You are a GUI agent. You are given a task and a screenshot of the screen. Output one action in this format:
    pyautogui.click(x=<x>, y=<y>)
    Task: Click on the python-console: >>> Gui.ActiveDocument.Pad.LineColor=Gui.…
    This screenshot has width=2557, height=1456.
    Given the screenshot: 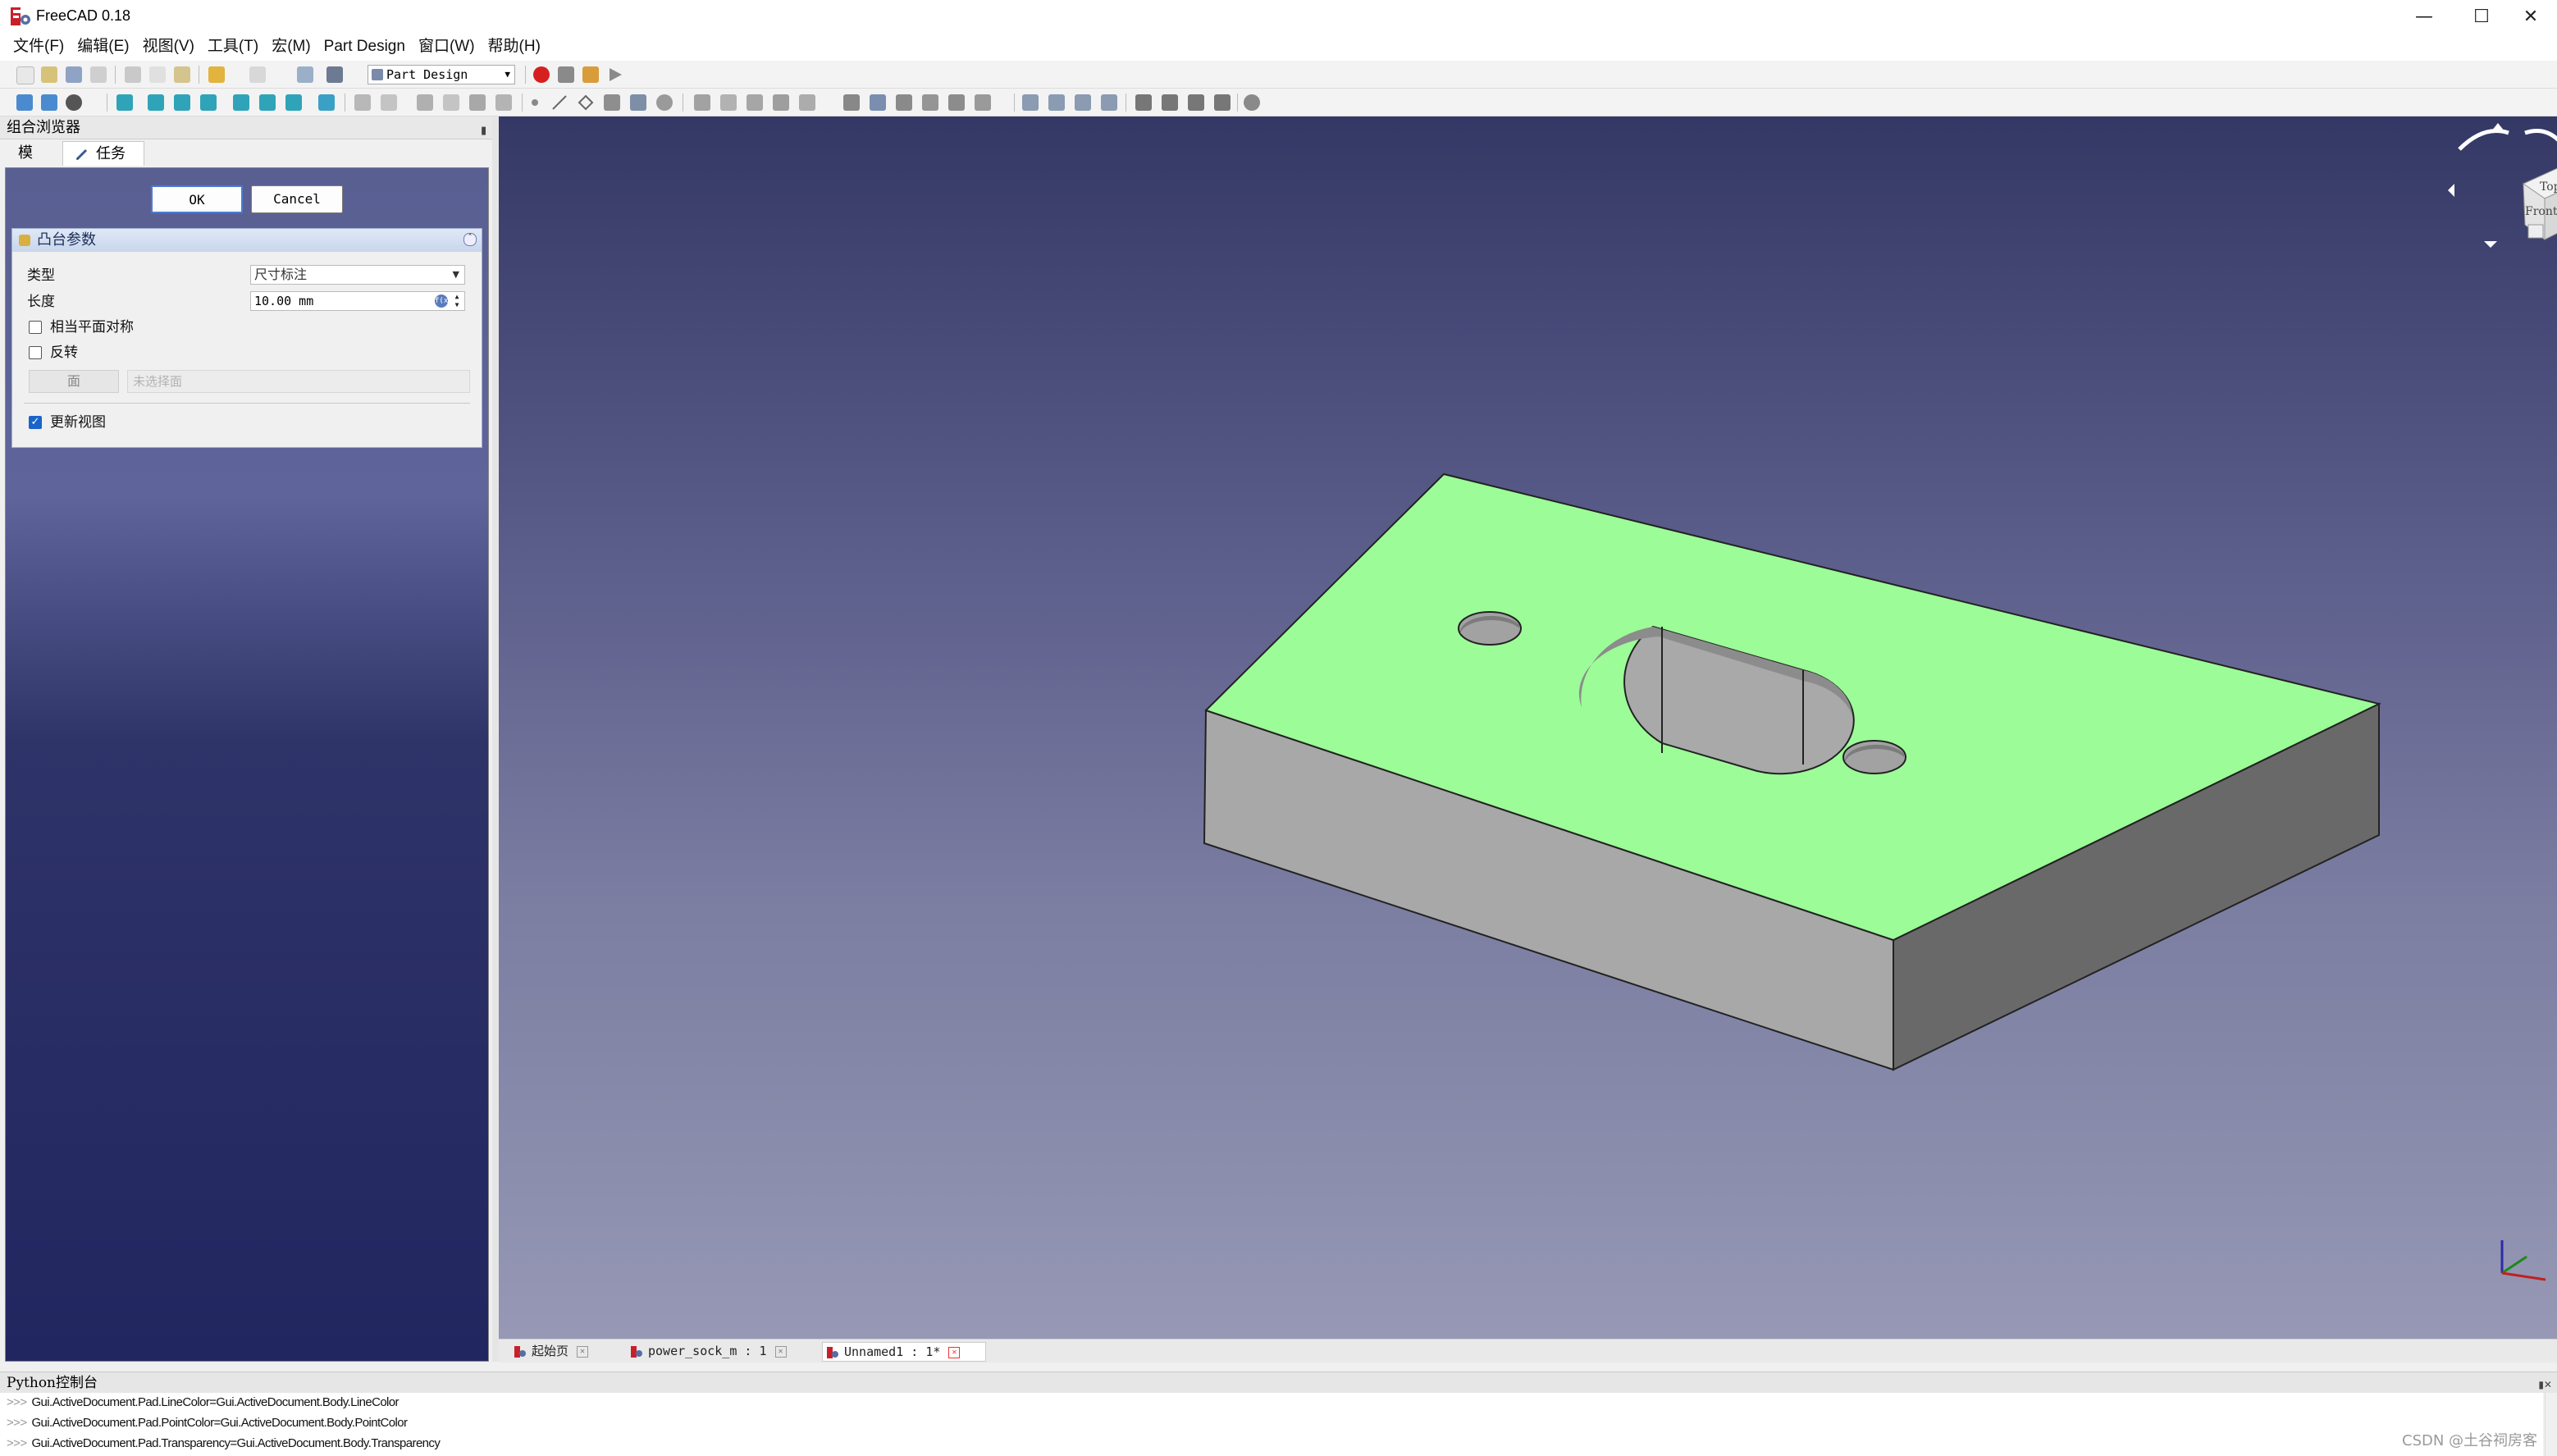 What is the action you would take?
    pyautogui.click(x=1271, y=1425)
    